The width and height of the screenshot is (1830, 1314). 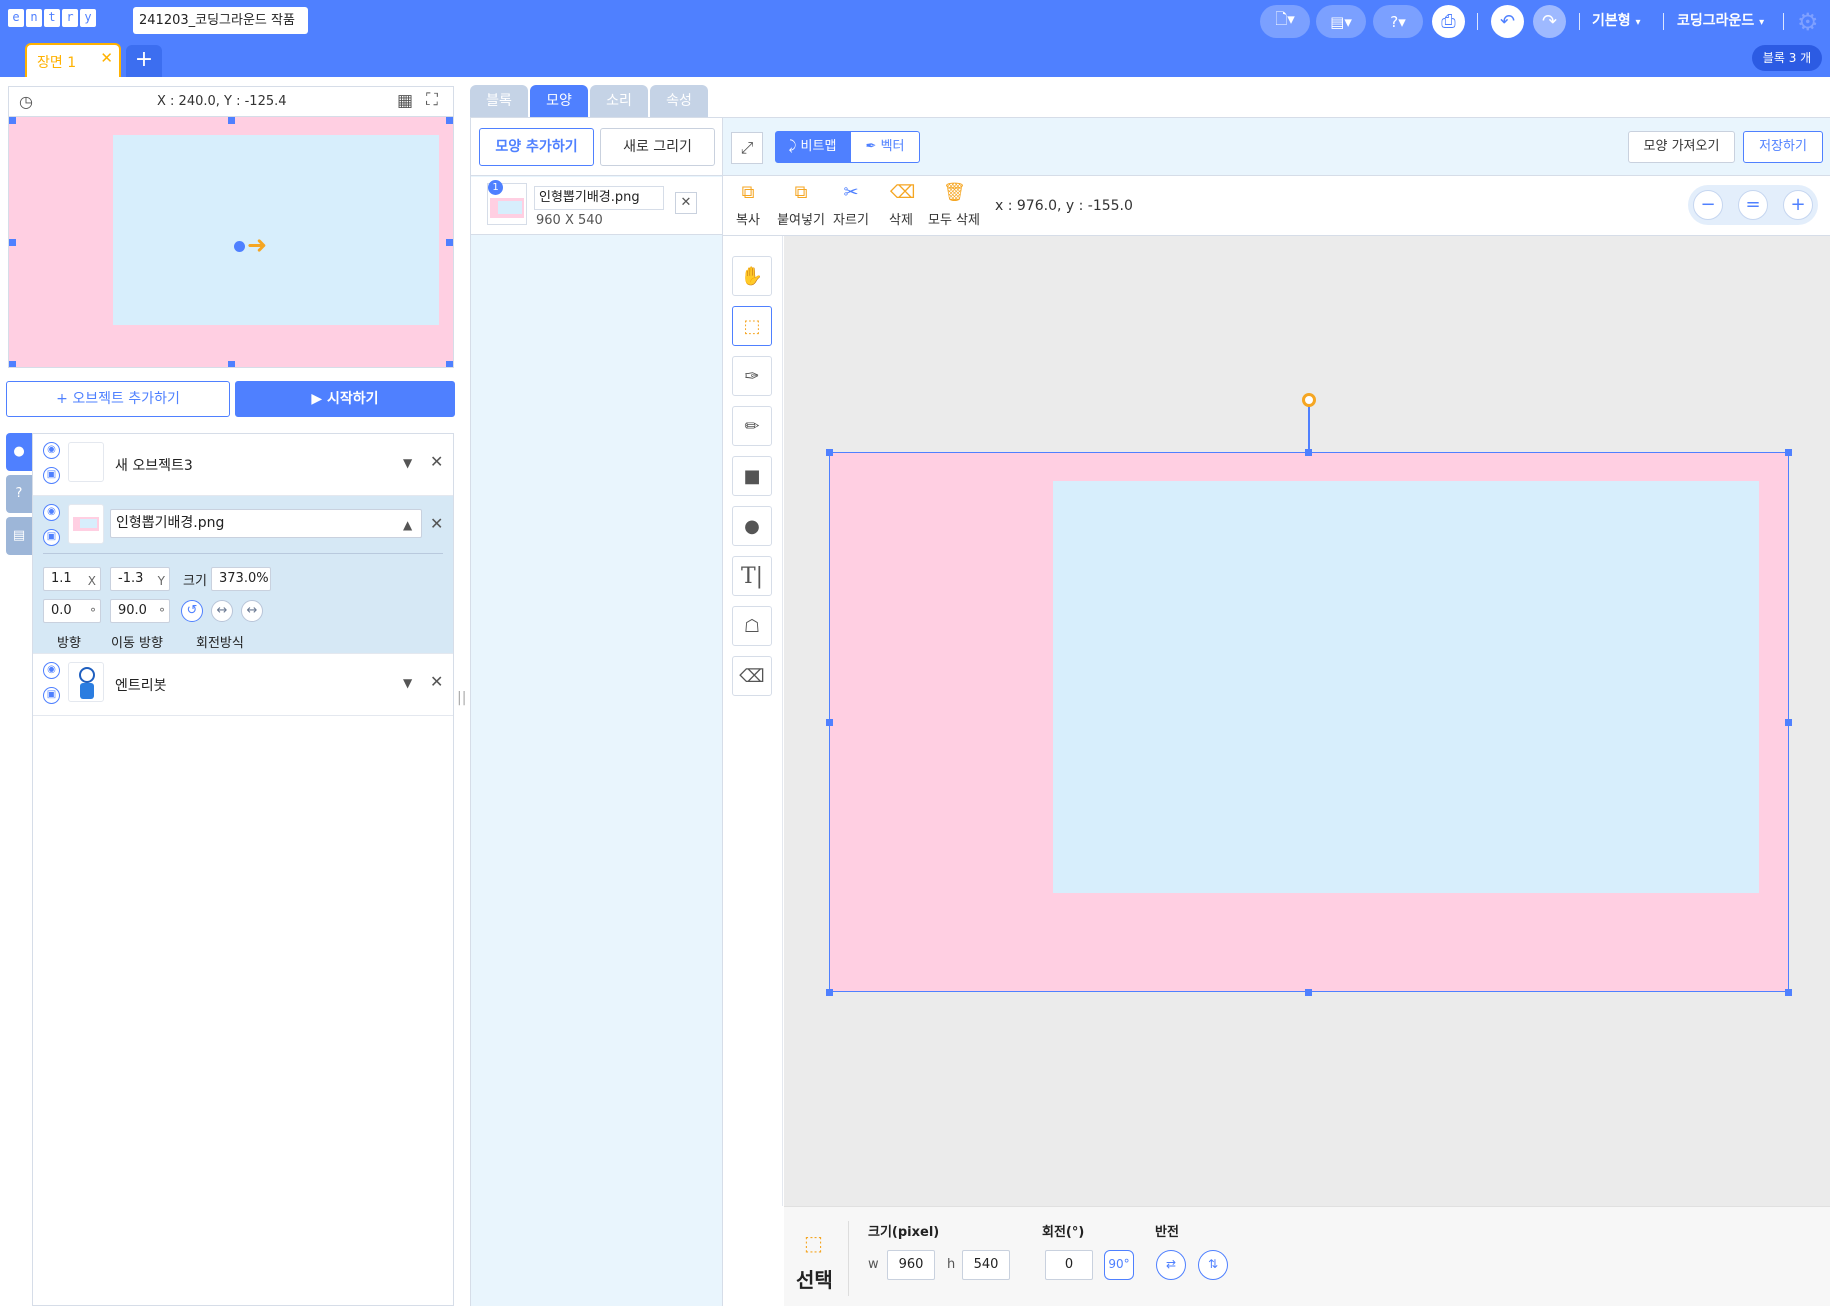 What do you see at coordinates (1069, 1265) in the screenshot?
I see `rotation-input: 0` at bounding box center [1069, 1265].